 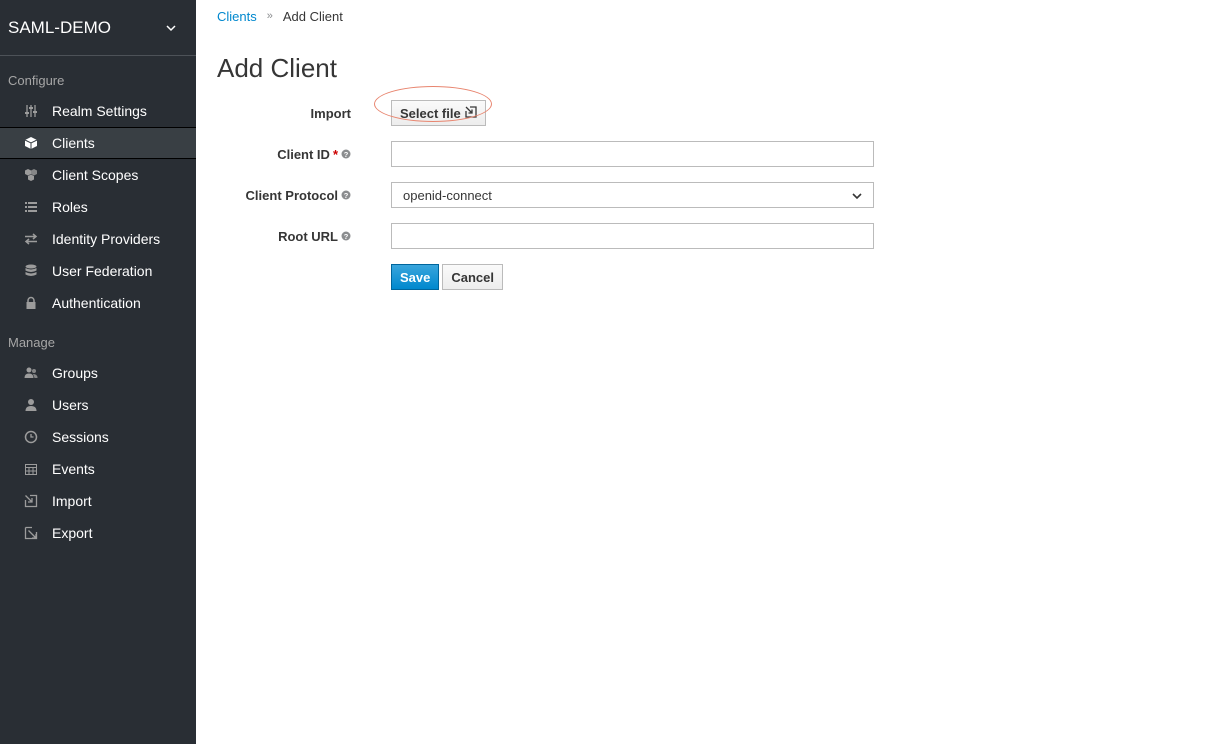 What do you see at coordinates (335, 154) in the screenshot?
I see `required-marker: *` at bounding box center [335, 154].